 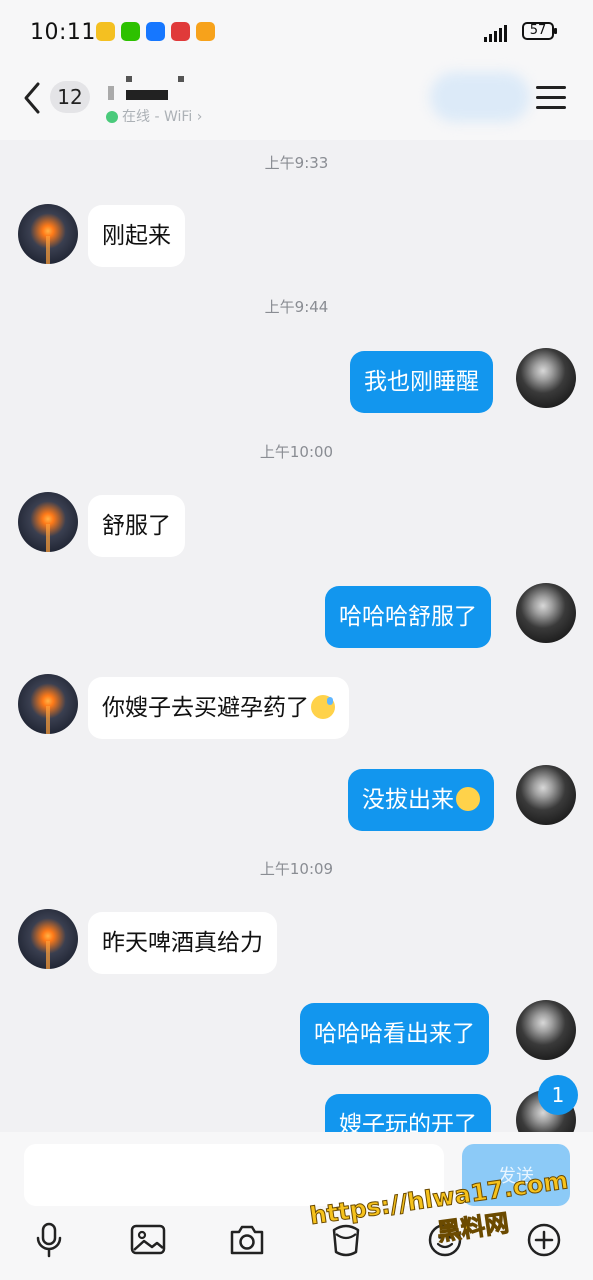 I want to click on contact-name-redacted, so click(x=153, y=89).